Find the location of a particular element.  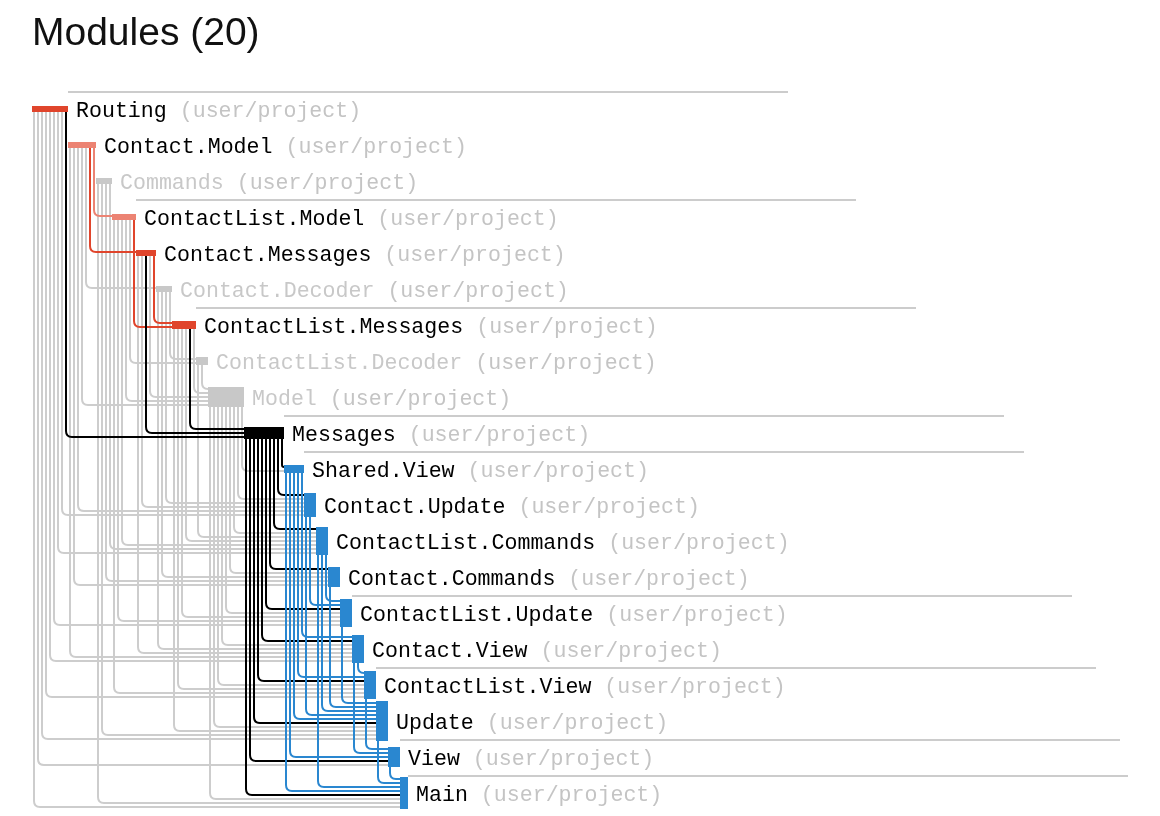

module-name: ContactList.Model is located at coordinates (254, 219).